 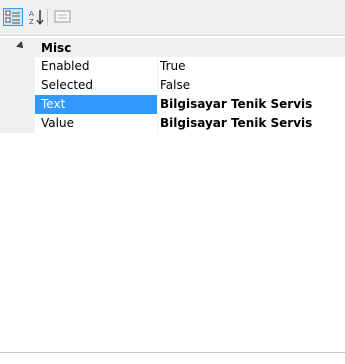 I want to click on property-pages-button, so click(x=63, y=17).